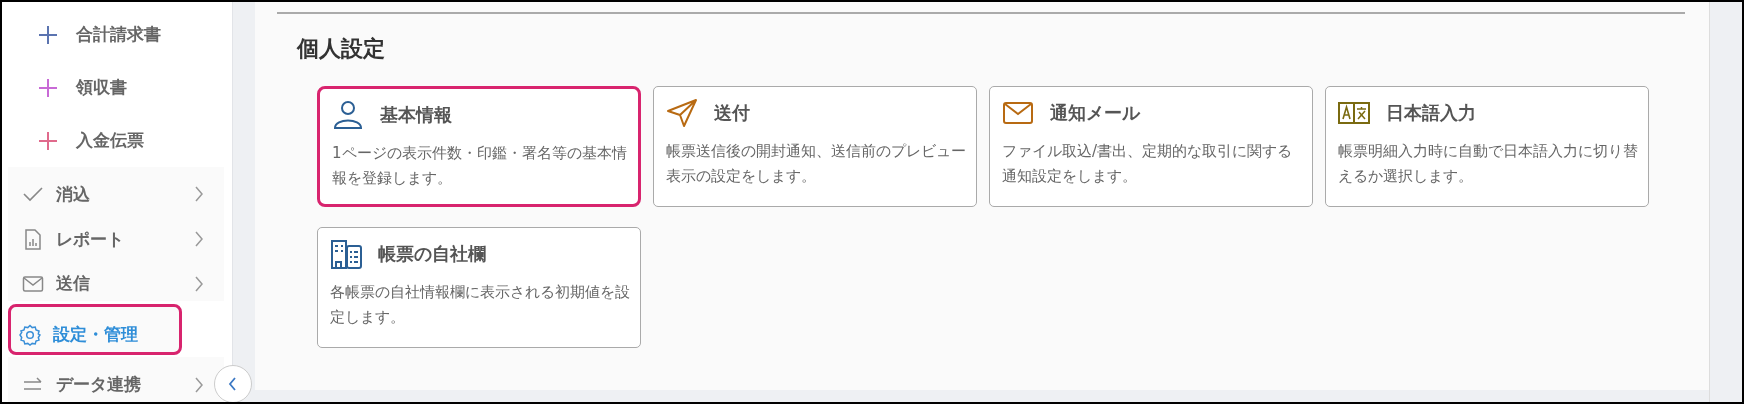 This screenshot has width=1744, height=404. Describe the element at coordinates (33, 284) in the screenshot. I see `envelope-icon` at that location.